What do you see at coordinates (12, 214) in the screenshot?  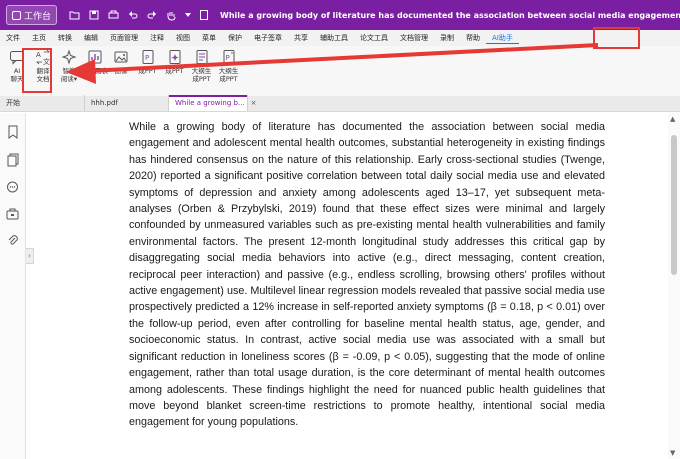 I see `toolbox-icon` at bounding box center [12, 214].